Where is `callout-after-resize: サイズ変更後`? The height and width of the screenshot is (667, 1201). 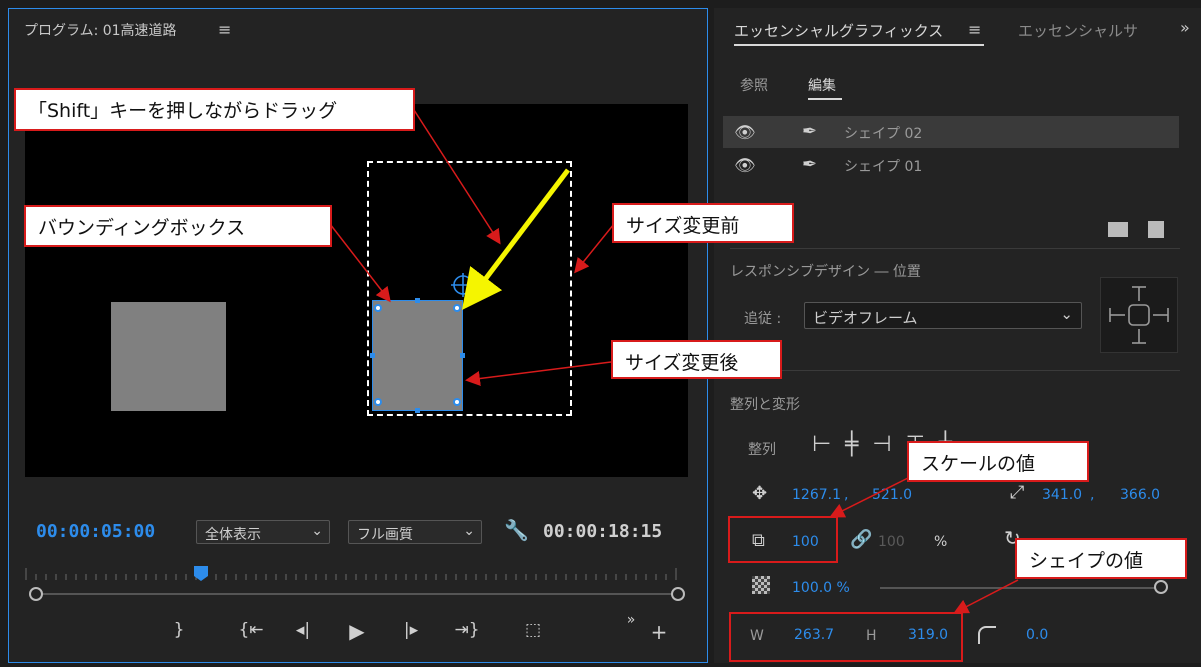
callout-after-resize: サイズ変更後 is located at coordinates (696, 359).